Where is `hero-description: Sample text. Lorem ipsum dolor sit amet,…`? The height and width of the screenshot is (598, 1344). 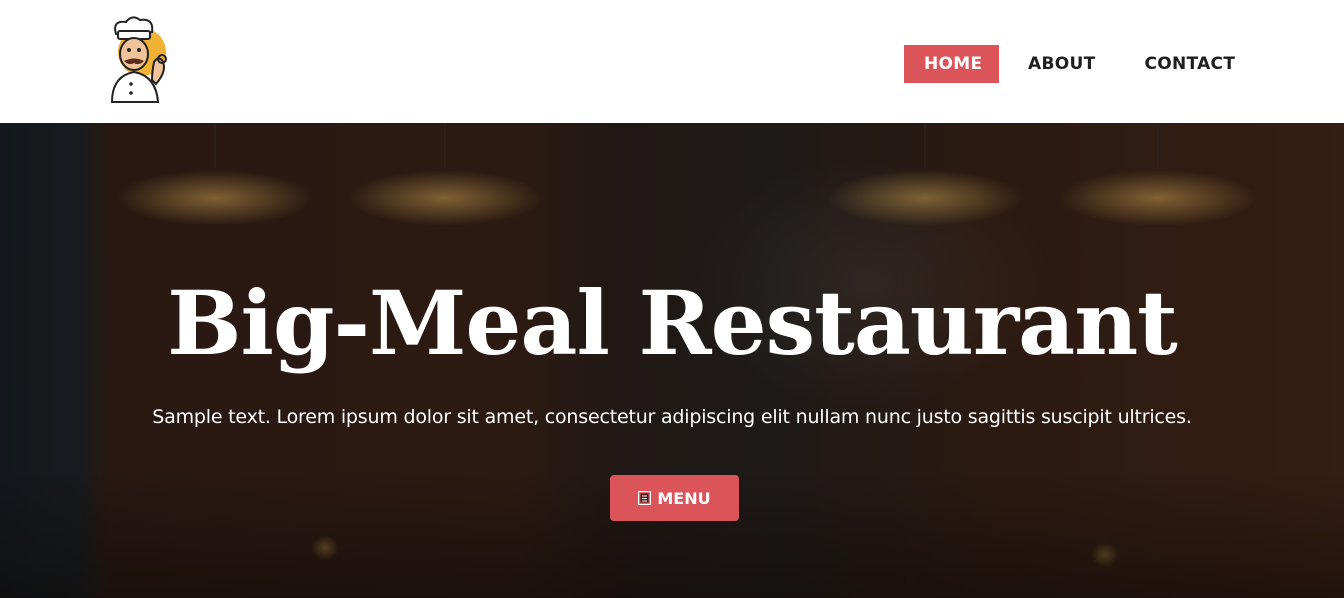
hero-description: Sample text. Lorem ipsum dolor sit amet,… is located at coordinates (672, 417).